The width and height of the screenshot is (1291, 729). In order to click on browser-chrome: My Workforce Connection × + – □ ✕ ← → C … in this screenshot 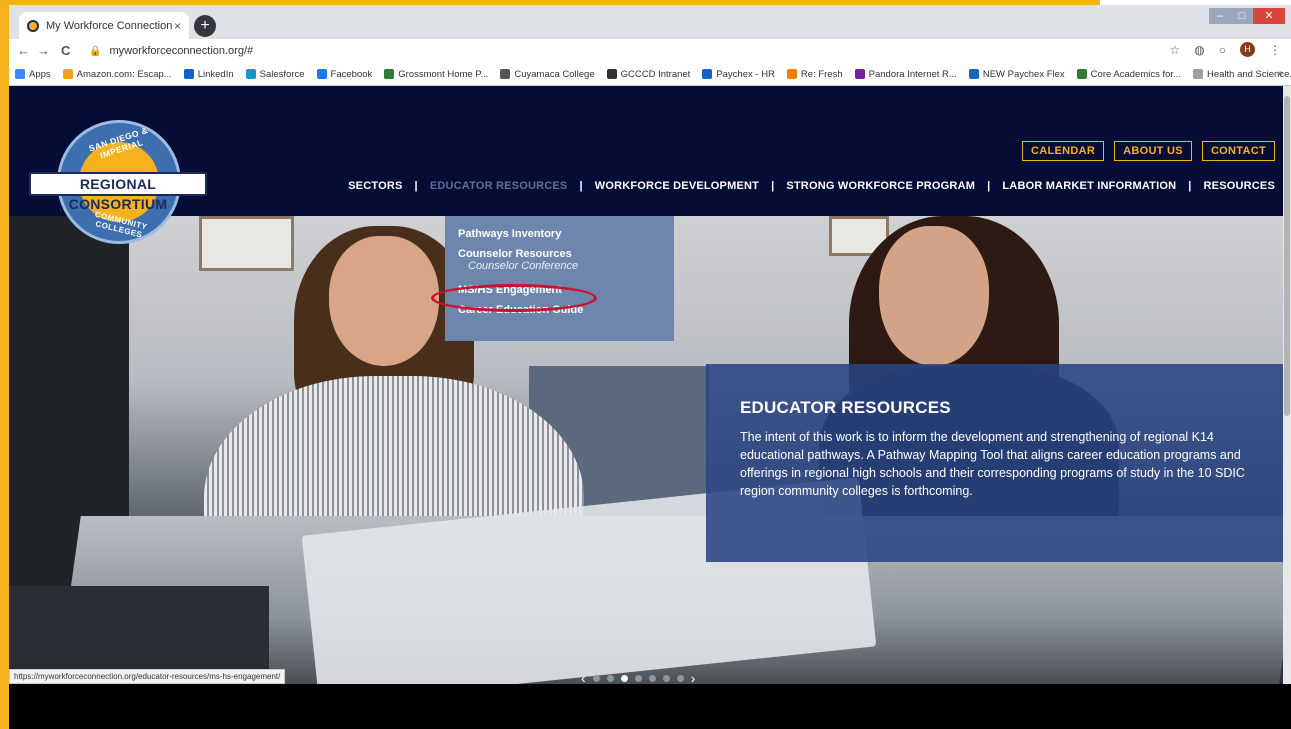, I will do `click(650, 45)`.